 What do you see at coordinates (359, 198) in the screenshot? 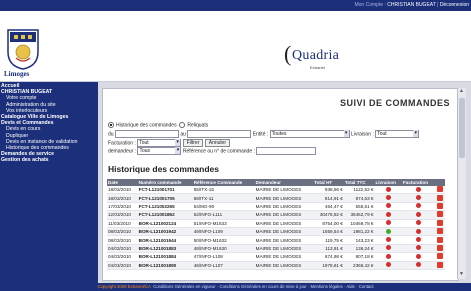
I see `total-ttc-cell: 974,63 €` at bounding box center [359, 198].